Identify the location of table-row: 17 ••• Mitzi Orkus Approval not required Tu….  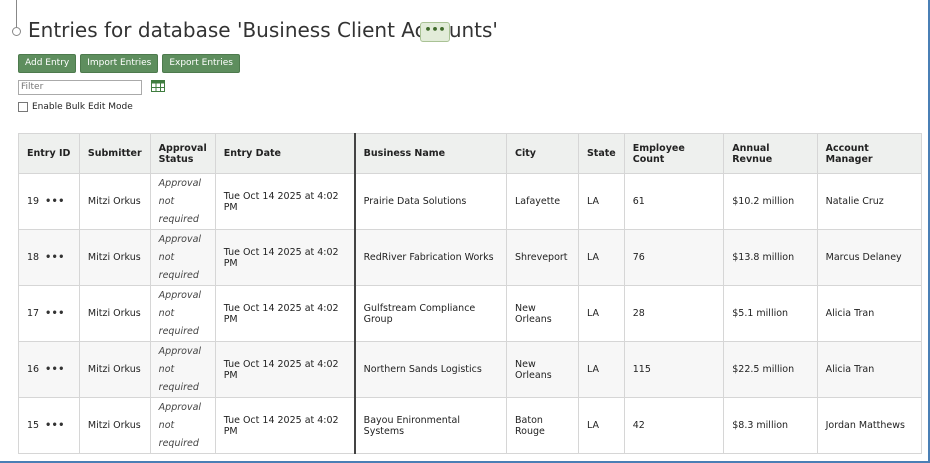
(470, 313).